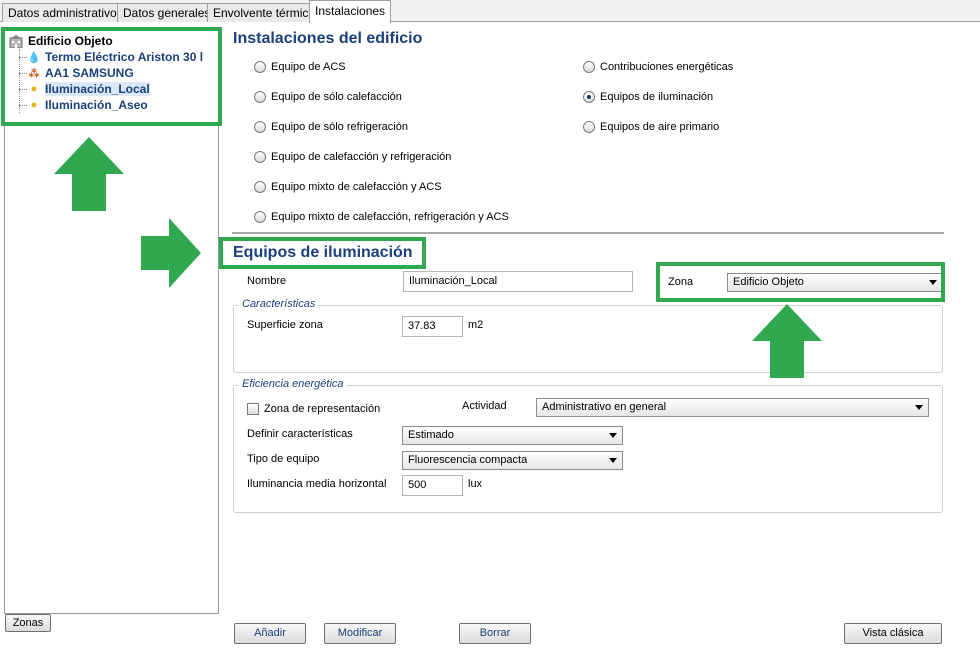  What do you see at coordinates (293, 384) in the screenshot?
I see `efficiency-legend: Eficiencia energética` at bounding box center [293, 384].